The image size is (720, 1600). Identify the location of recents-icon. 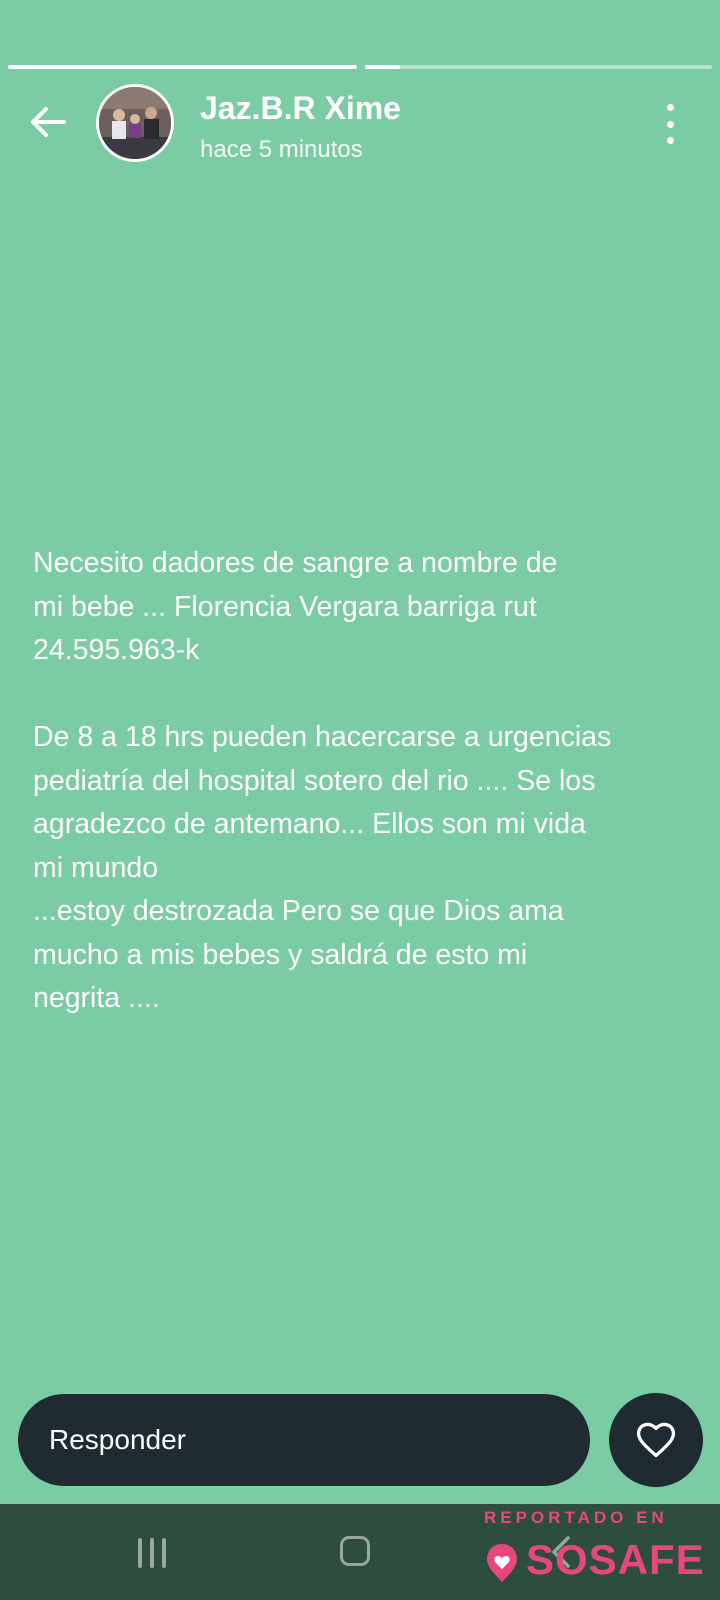
(152, 1553).